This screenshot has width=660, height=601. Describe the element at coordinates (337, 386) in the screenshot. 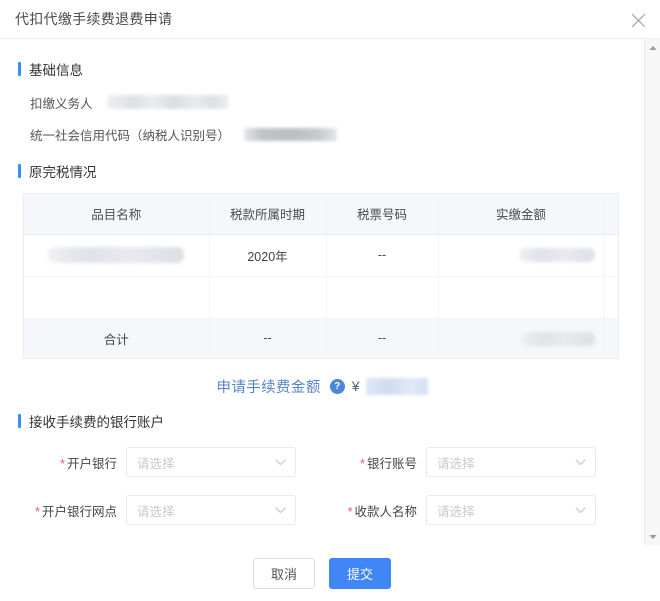

I see `question-mark-icon: ?` at that location.